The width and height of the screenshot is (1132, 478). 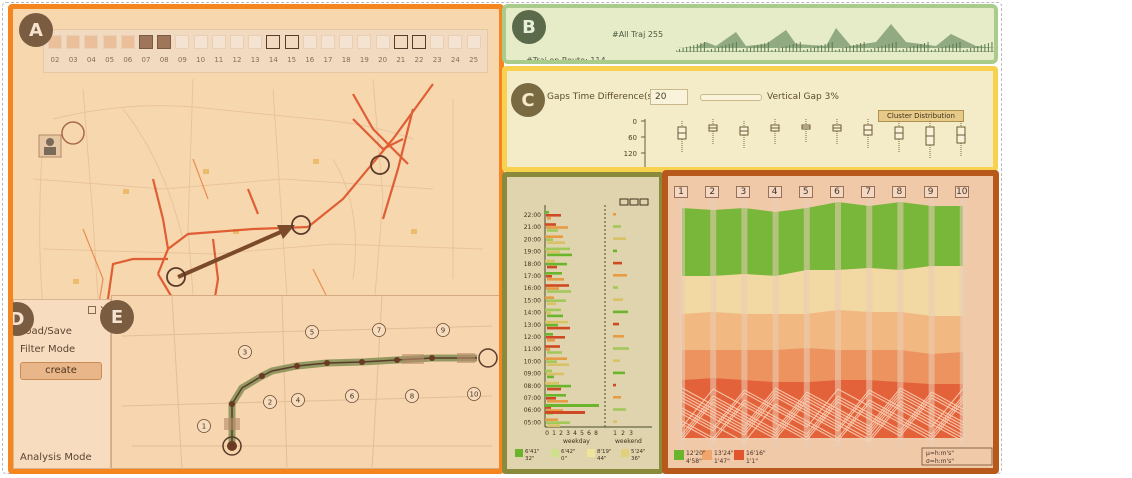 I want to click on weekend-x-tick: 1, so click(x=615, y=433).